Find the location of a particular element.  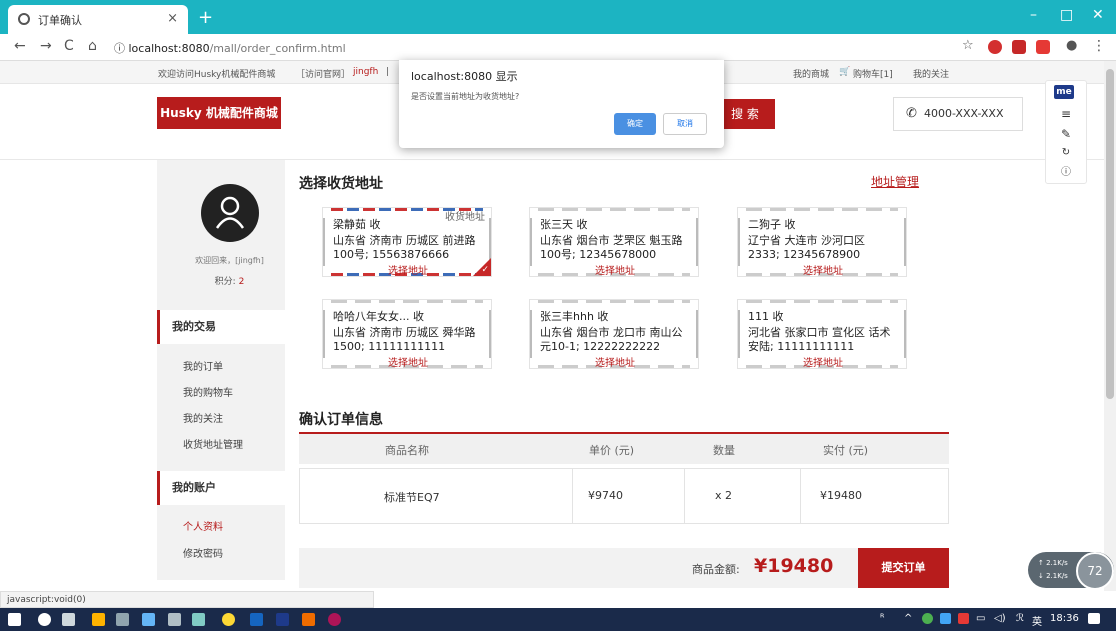

default-address-tag: 收货地址 is located at coordinates (465, 217).